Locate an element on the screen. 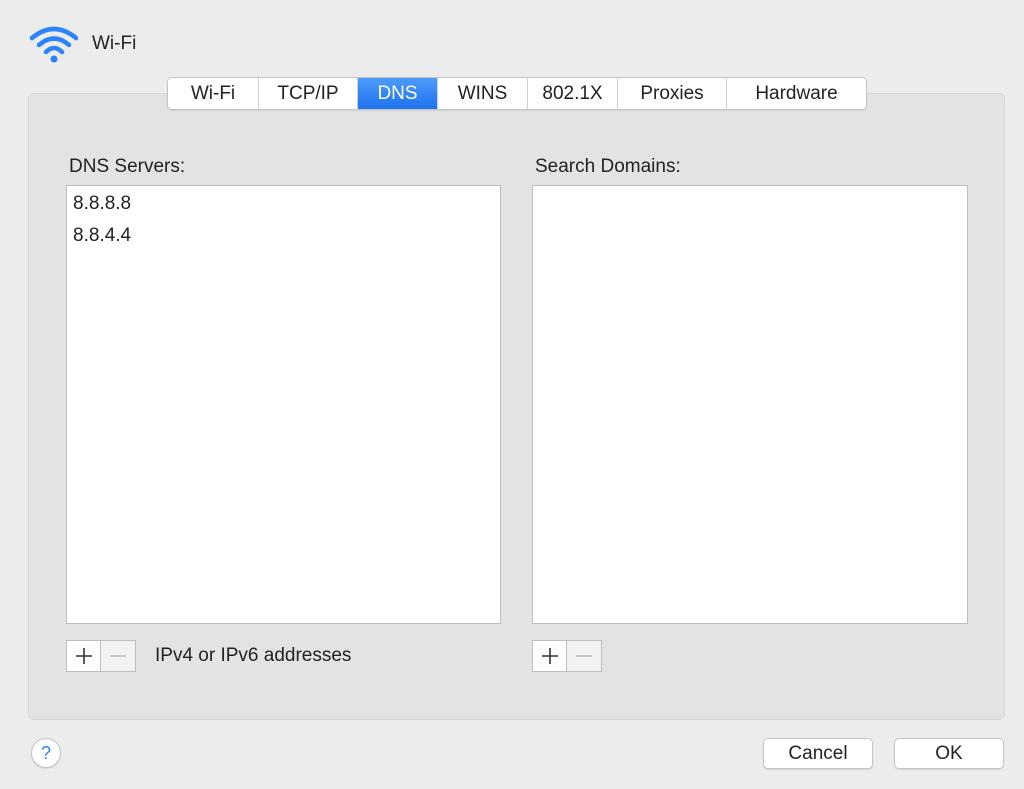  remove-dns-server-button is located at coordinates (118, 656).